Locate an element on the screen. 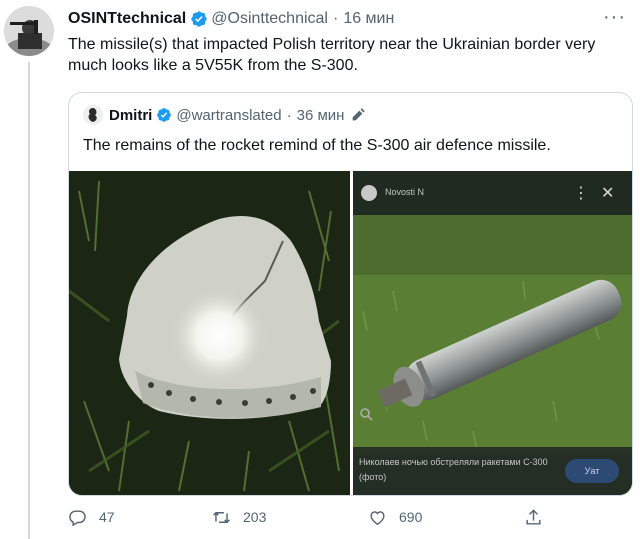 The width and height of the screenshot is (640, 539). share-icon is located at coordinates (533, 516).